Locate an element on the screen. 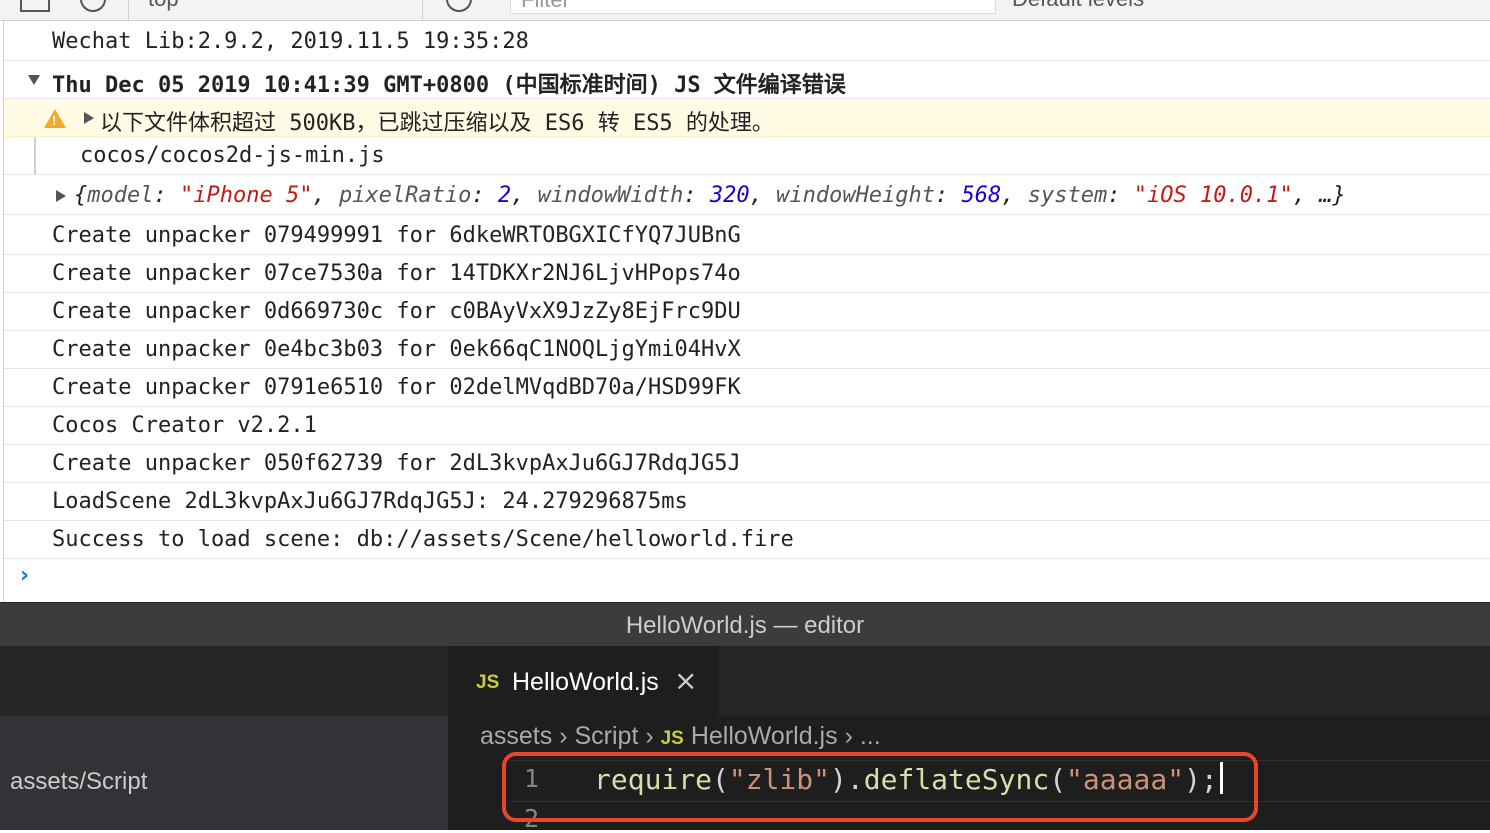  context-selector: top is located at coordinates (163, 6).